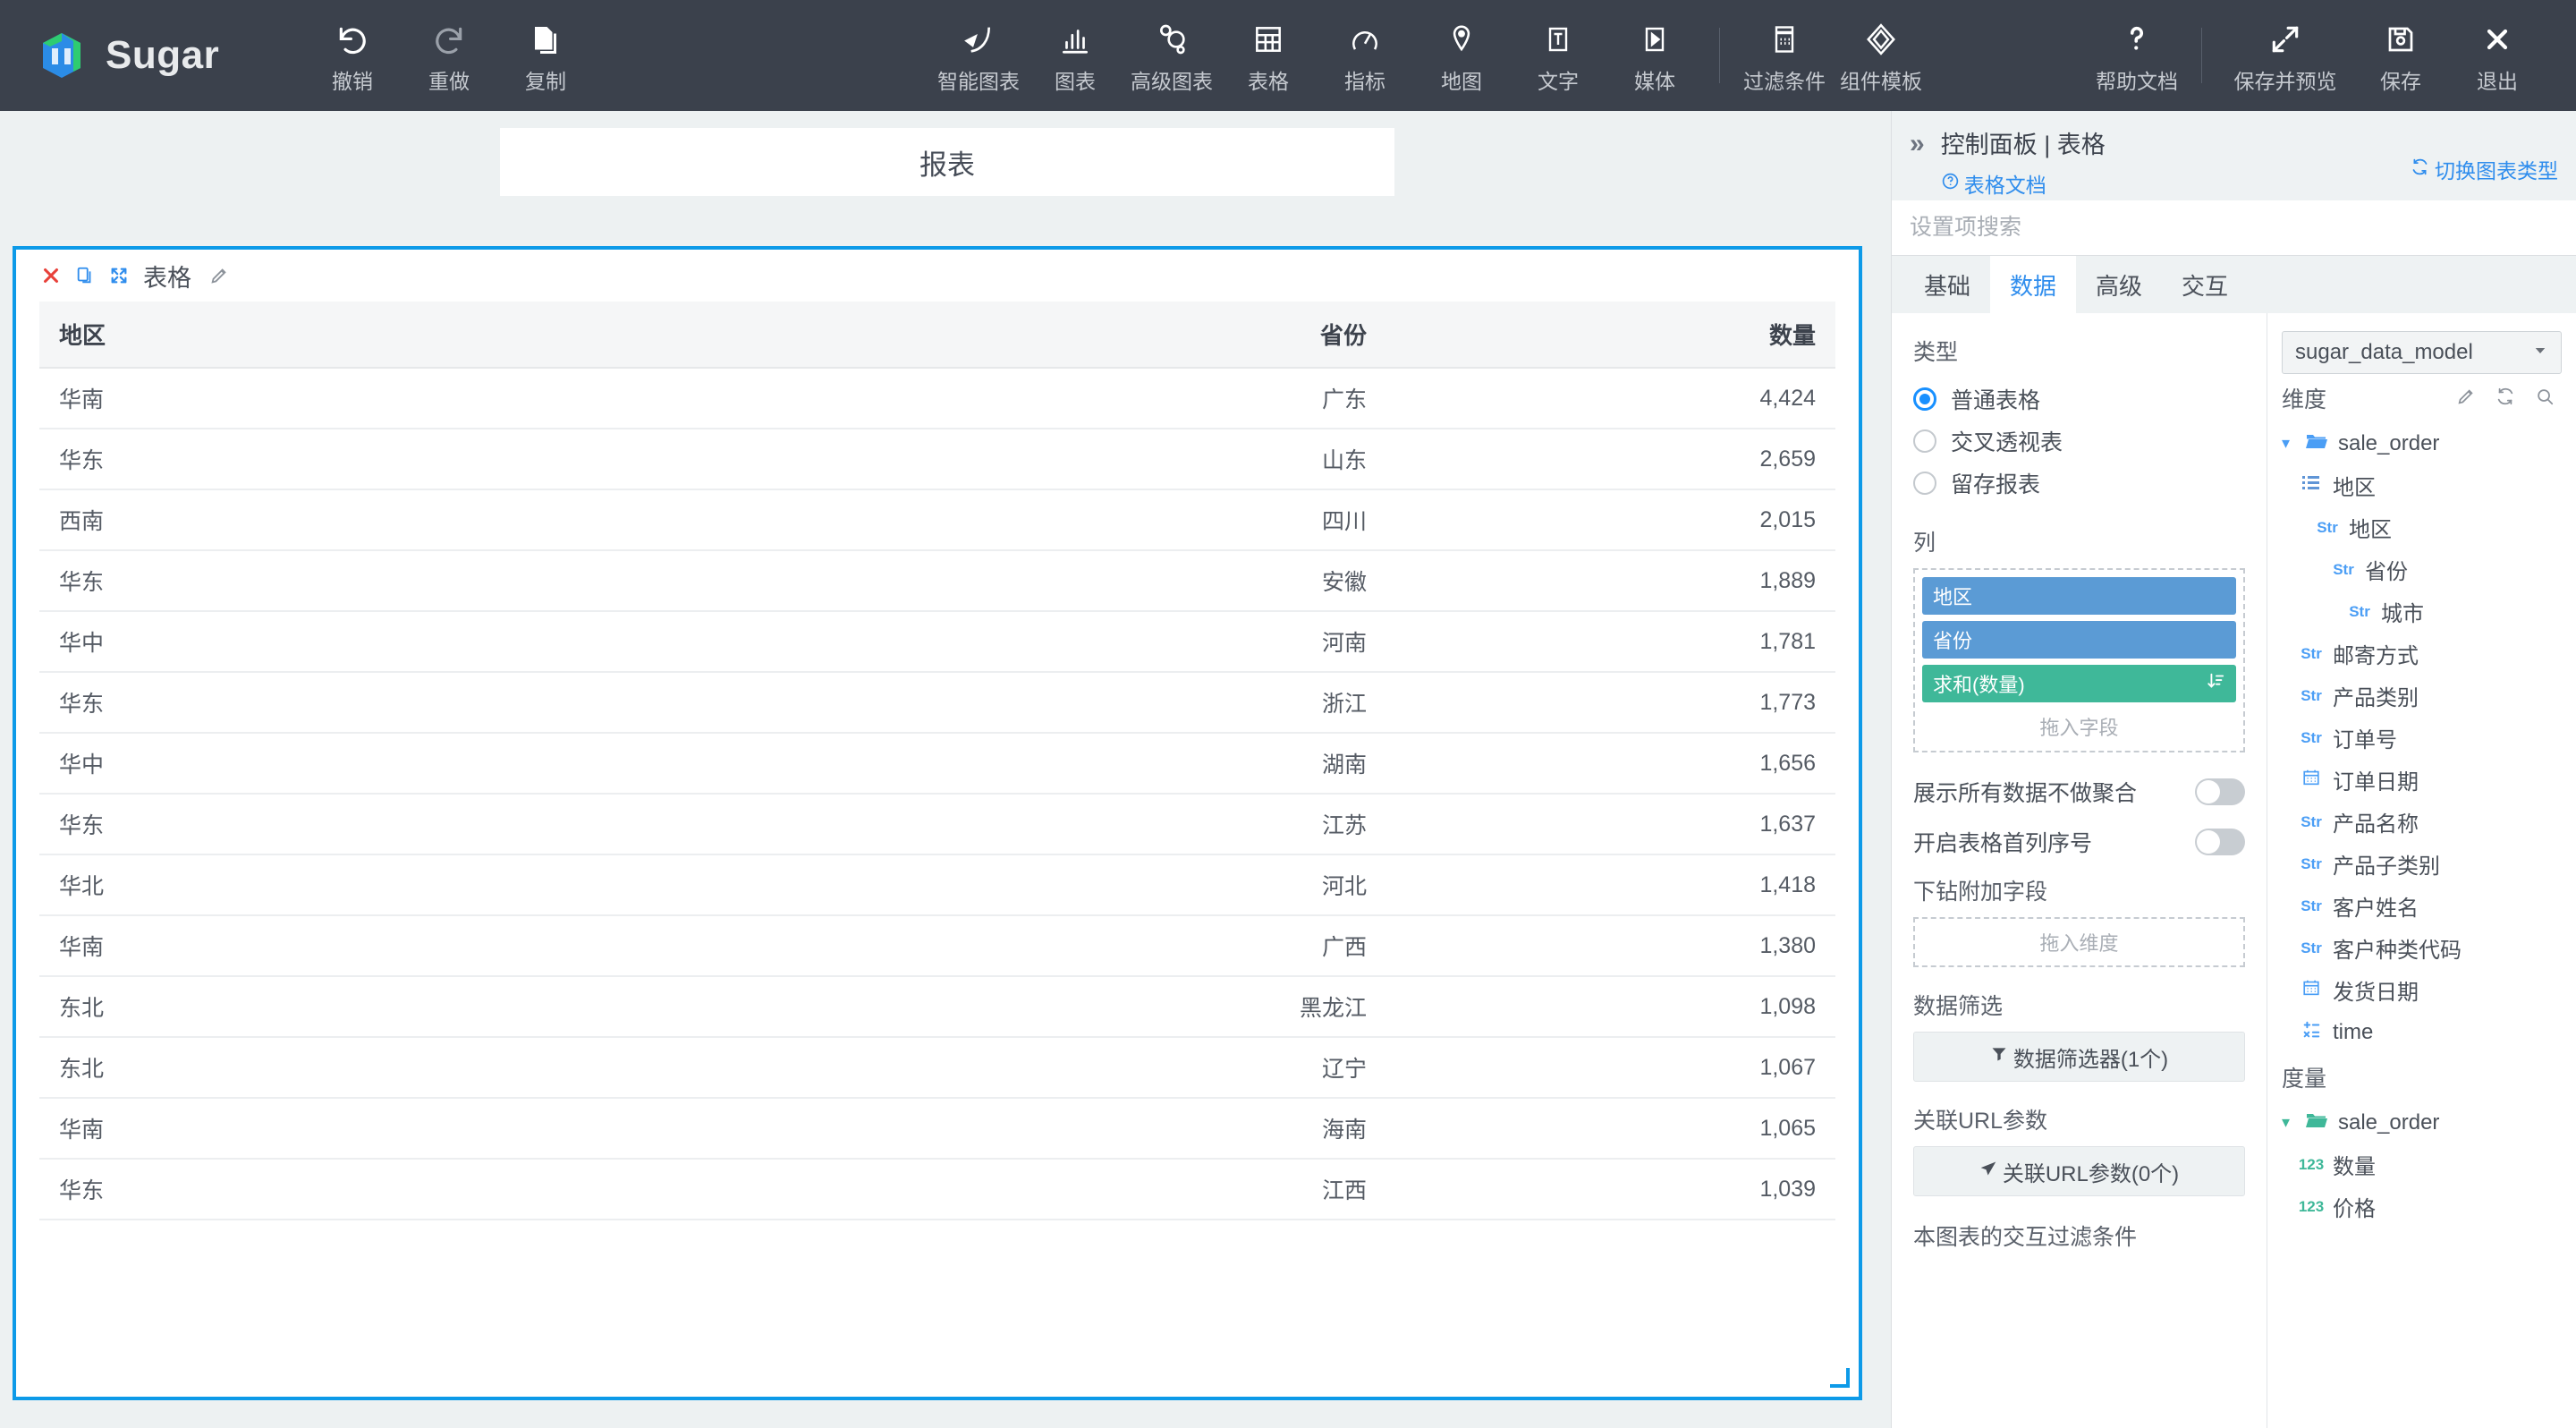  What do you see at coordinates (1558, 55) in the screenshot?
I see `toolbar-text-button: 文字` at bounding box center [1558, 55].